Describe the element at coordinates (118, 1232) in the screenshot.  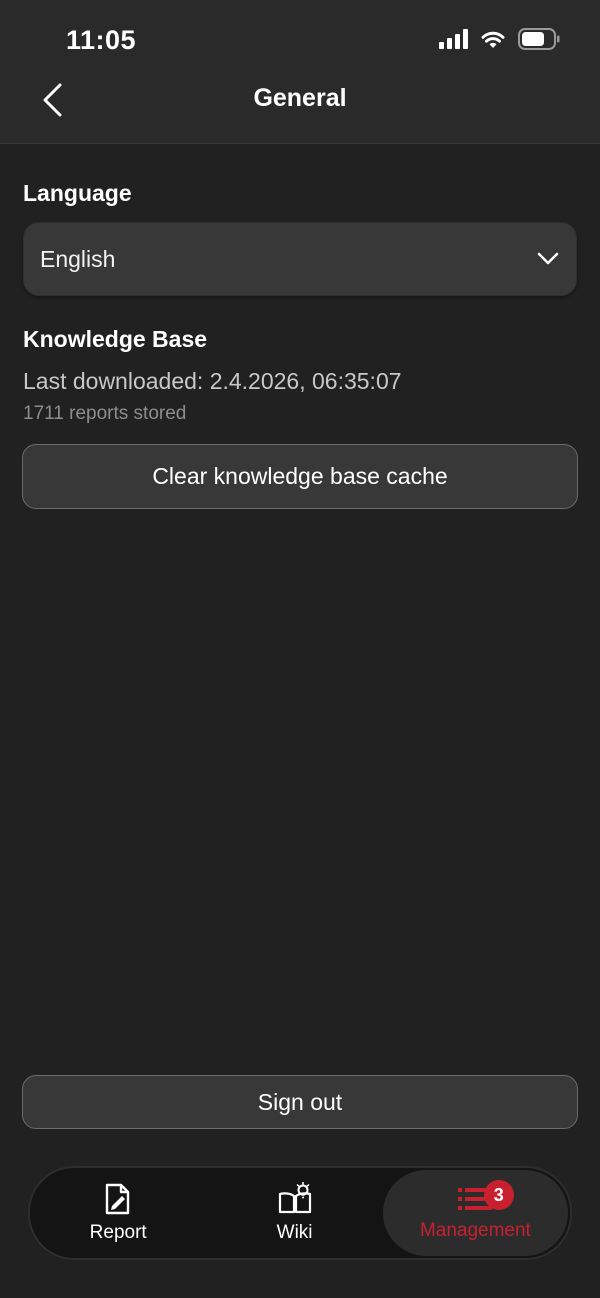
I see `tab-report-label: Report` at that location.